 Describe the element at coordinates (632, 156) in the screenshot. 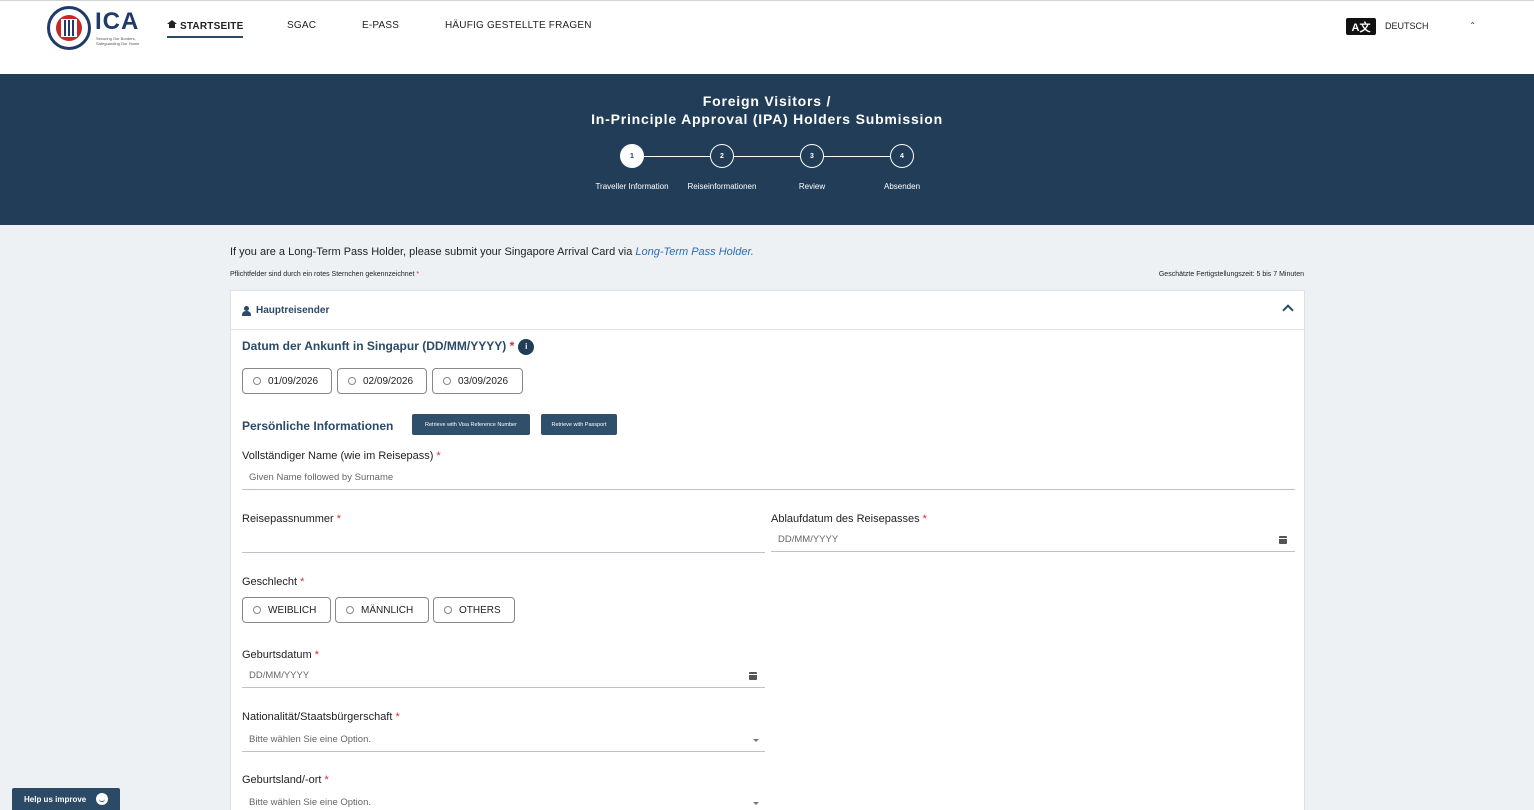

I see `step-1-circle: 1` at that location.